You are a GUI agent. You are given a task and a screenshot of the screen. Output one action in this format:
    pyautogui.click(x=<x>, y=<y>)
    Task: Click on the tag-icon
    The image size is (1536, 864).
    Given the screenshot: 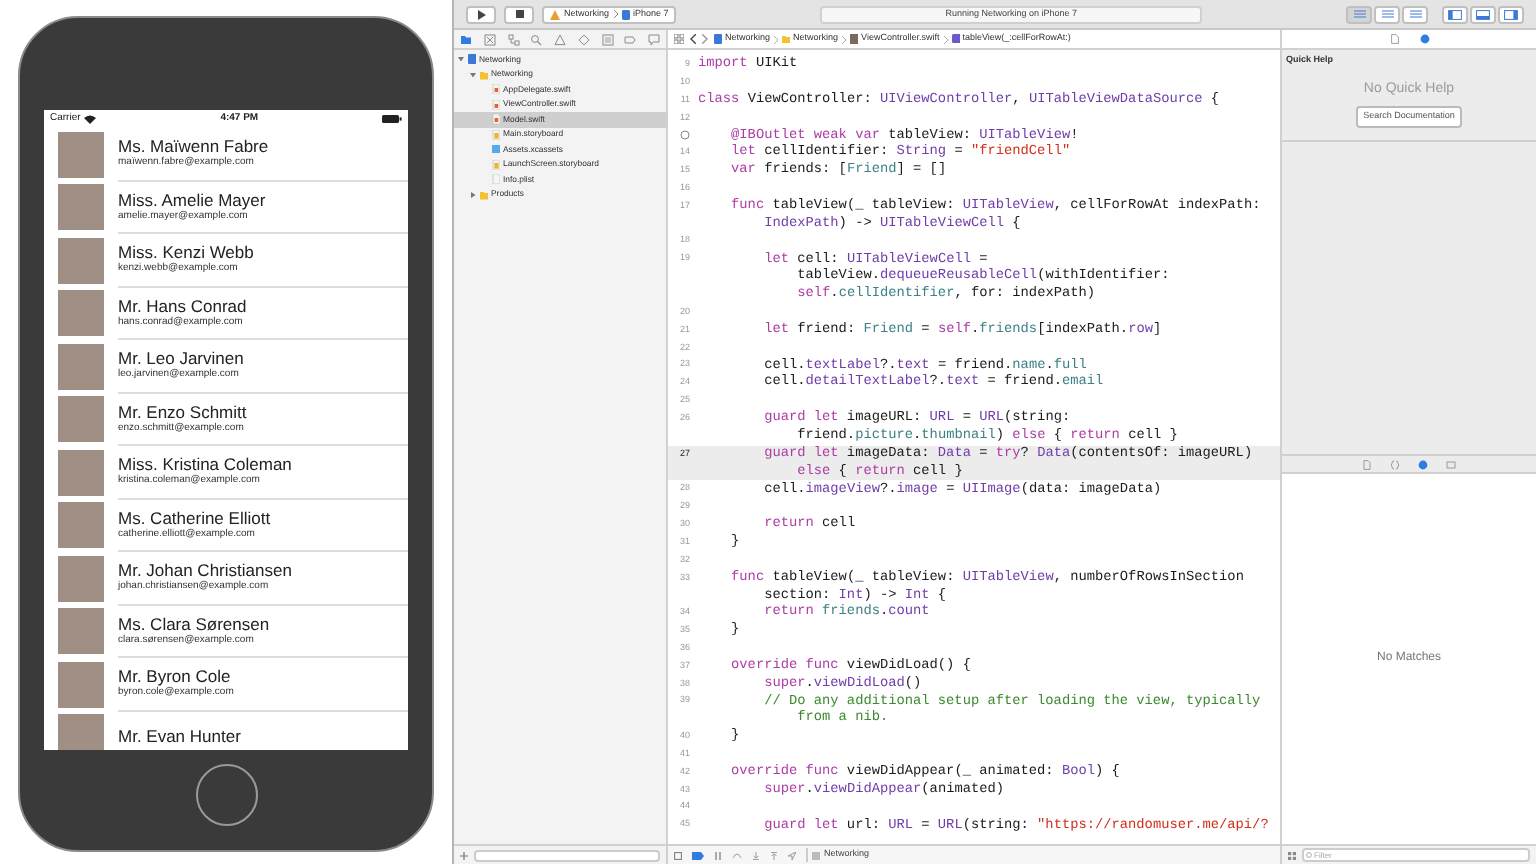 What is the action you would take?
    pyautogui.click(x=630, y=39)
    